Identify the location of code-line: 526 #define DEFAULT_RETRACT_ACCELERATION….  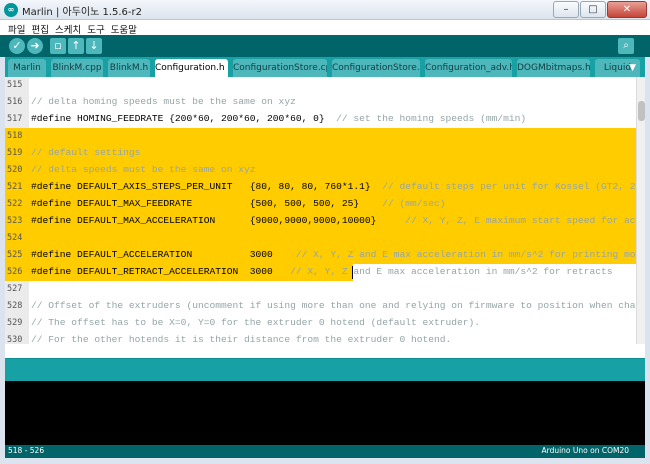
(320, 272).